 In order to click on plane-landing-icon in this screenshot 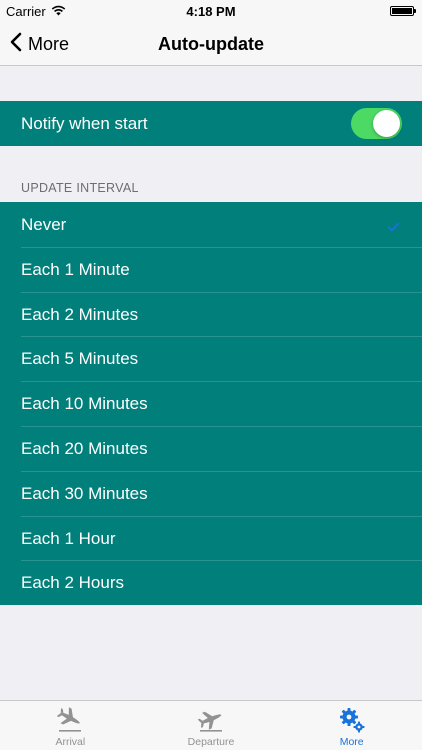, I will do `click(70, 720)`.